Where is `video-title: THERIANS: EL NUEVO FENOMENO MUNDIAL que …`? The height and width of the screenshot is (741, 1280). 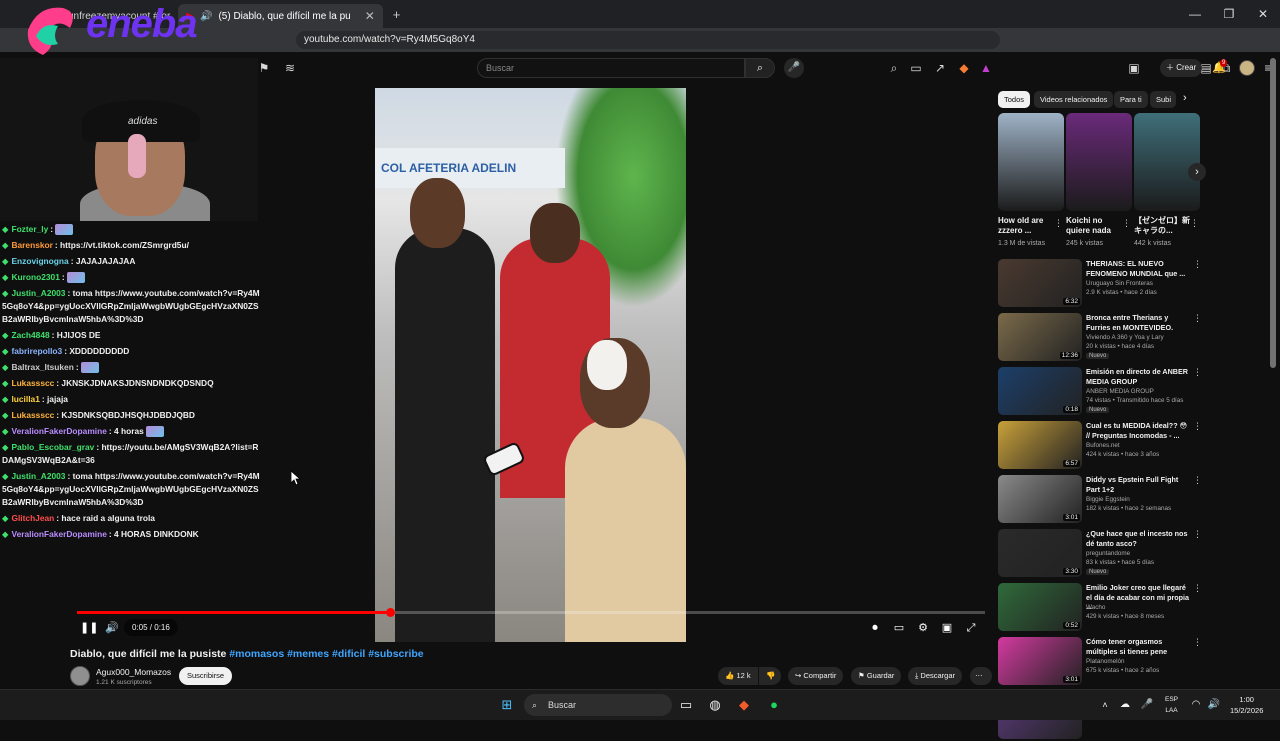 video-title: THERIANS: EL NUEVO FENOMENO MUNDIAL que … is located at coordinates (1138, 268).